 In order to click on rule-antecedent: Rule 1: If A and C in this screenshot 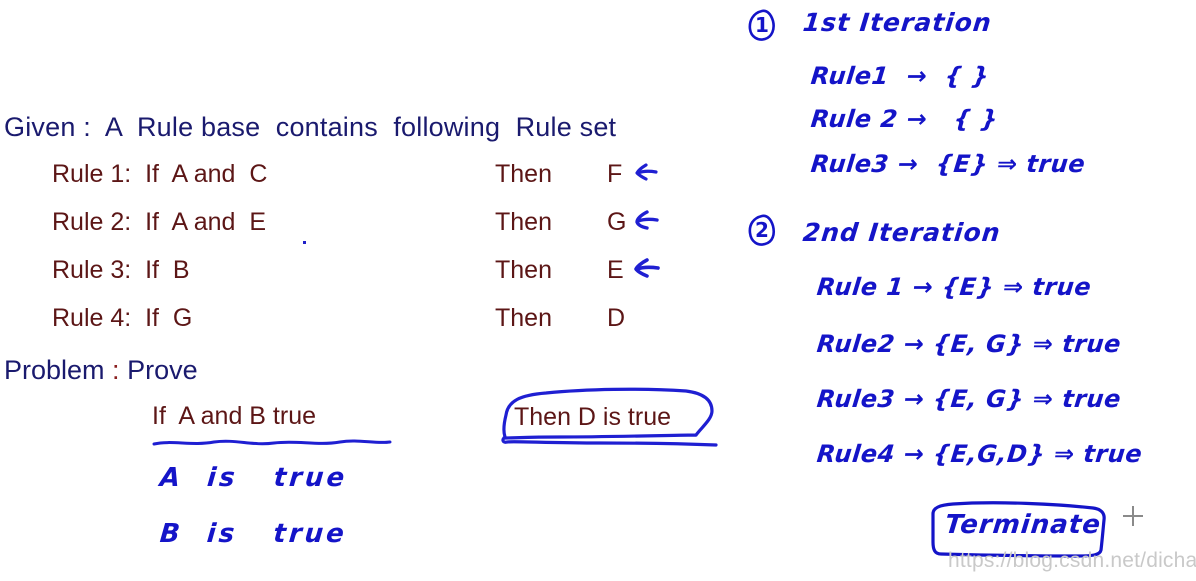, I will do `click(160, 174)`.